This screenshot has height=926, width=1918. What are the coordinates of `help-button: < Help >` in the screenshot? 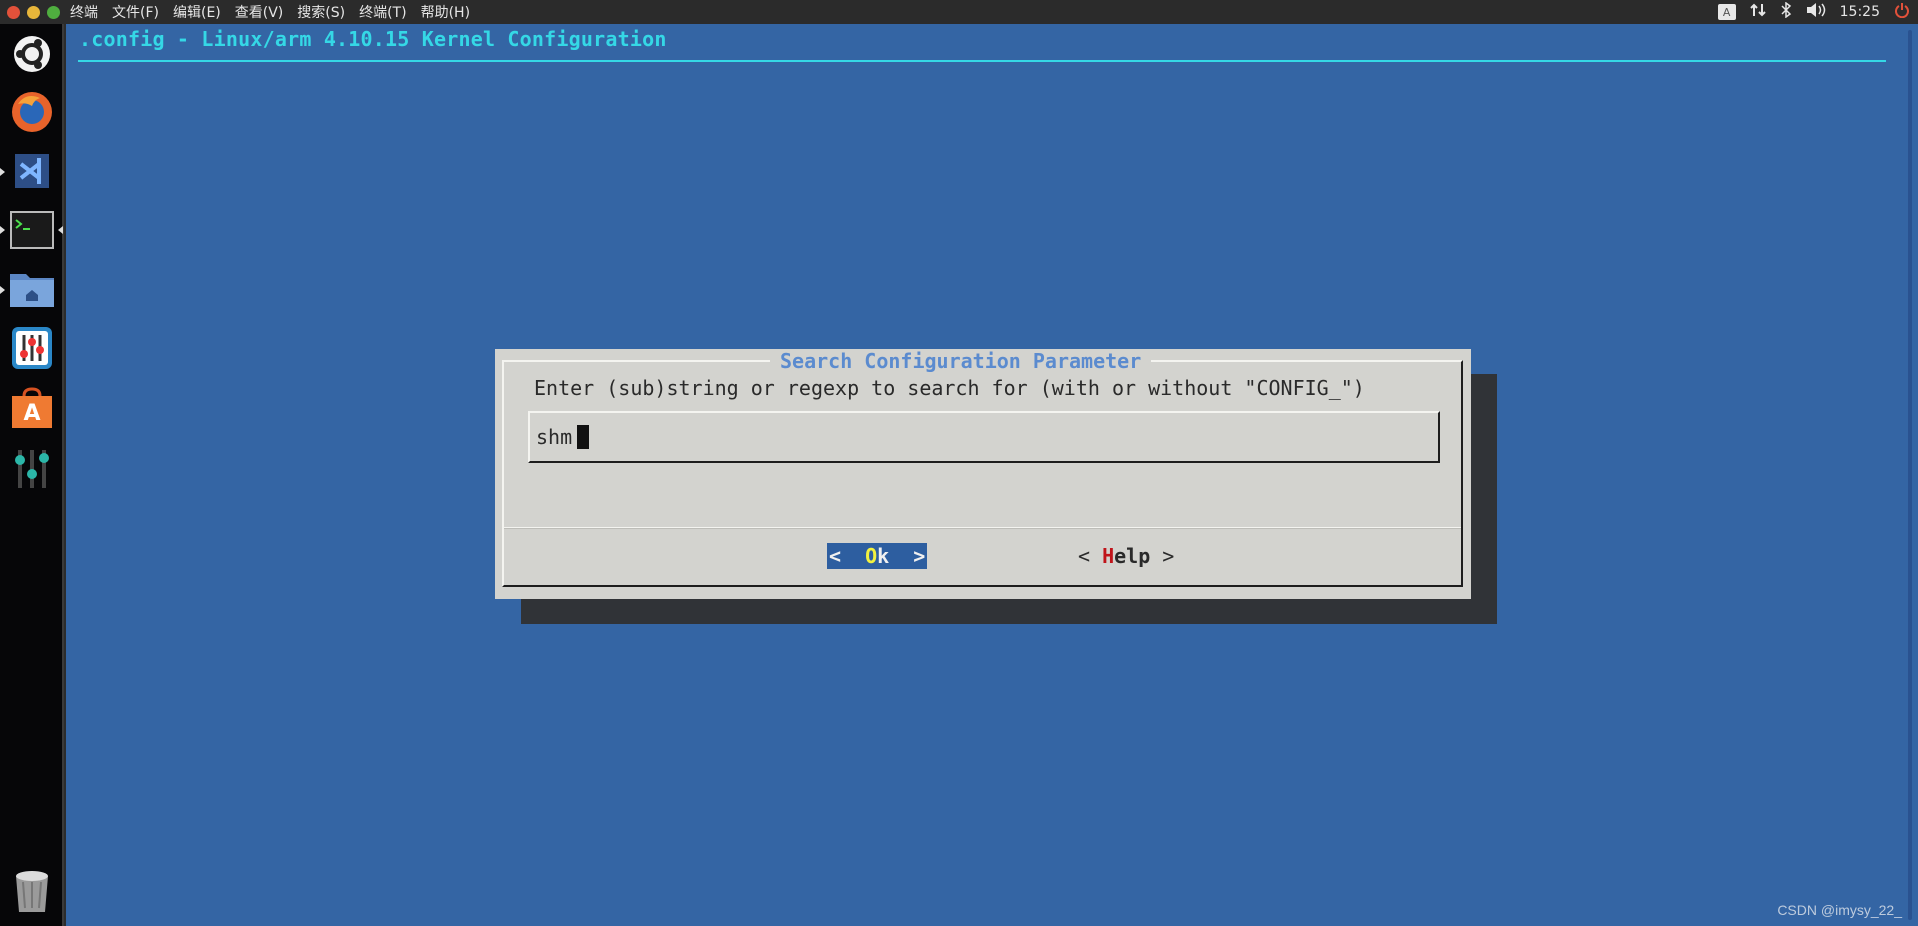 It's located at (1126, 556).